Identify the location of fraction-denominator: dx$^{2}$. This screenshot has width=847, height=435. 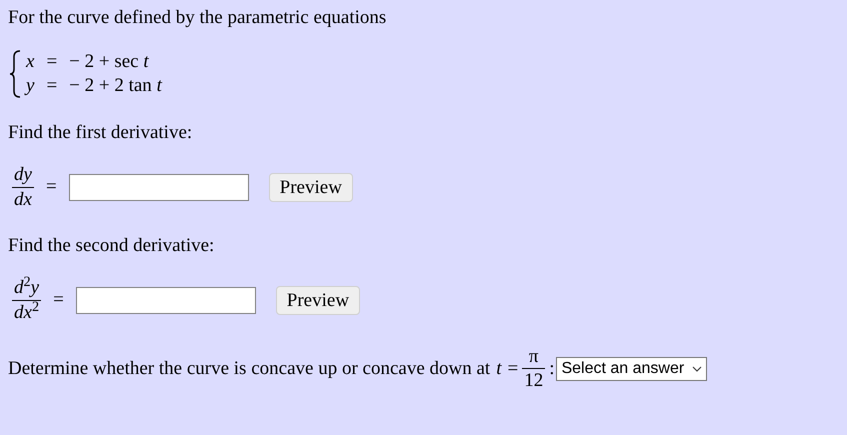
(26, 312).